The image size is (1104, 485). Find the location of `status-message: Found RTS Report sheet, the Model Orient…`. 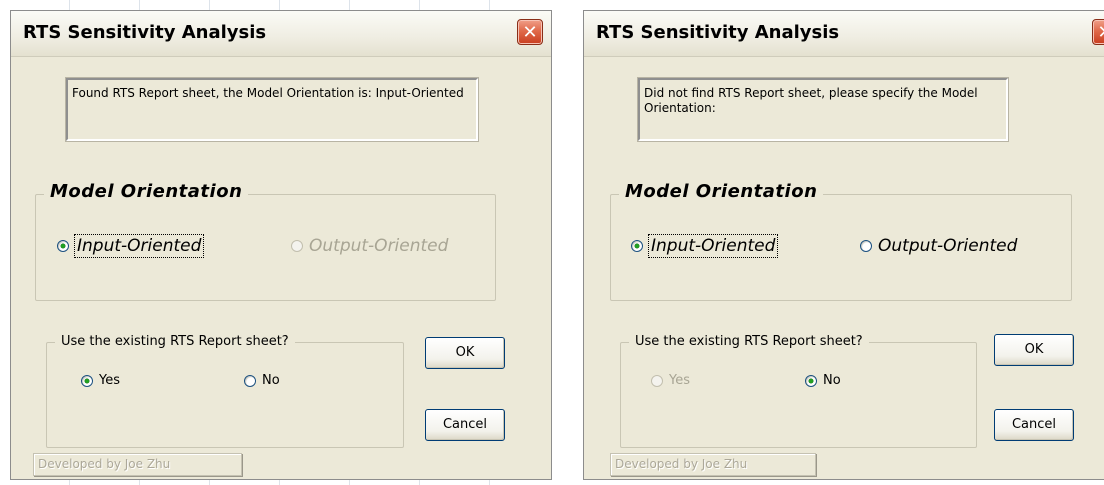

status-message: Found RTS Report sheet, the Model Orient… is located at coordinates (272, 109).